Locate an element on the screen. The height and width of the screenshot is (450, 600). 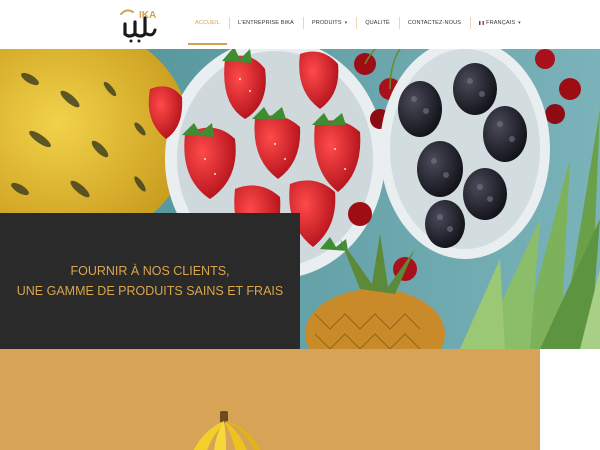
nav-entreprise: L'ENTREPRISE BIKA is located at coordinates (265, 23).